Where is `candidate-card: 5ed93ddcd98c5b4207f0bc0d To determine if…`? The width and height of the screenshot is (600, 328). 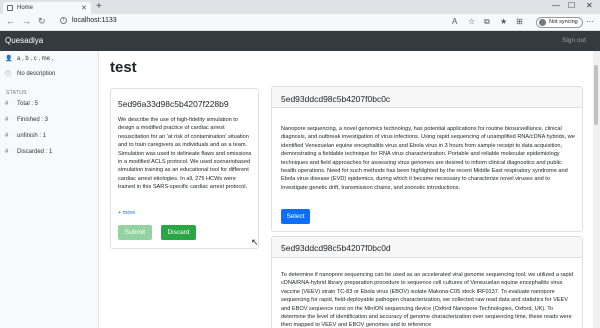
candidate-card: 5ed93ddcd98c5b4207f0bc0d To determine if… is located at coordinates (427, 282).